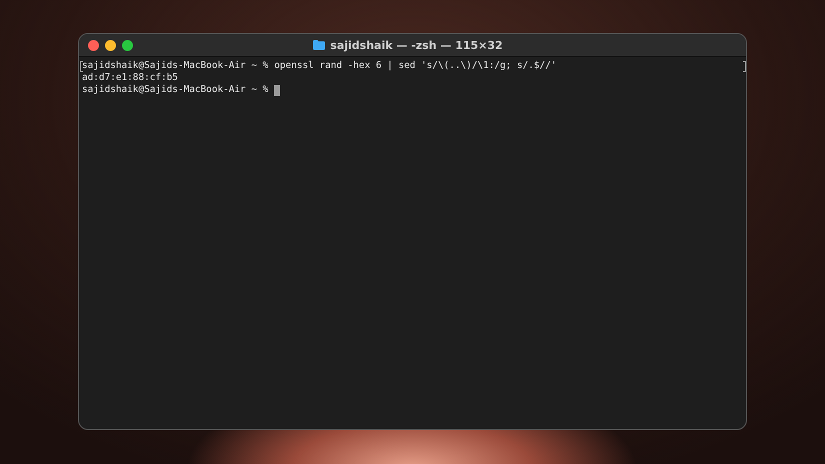  What do you see at coordinates (127, 45) in the screenshot?
I see `zoom-button` at bounding box center [127, 45].